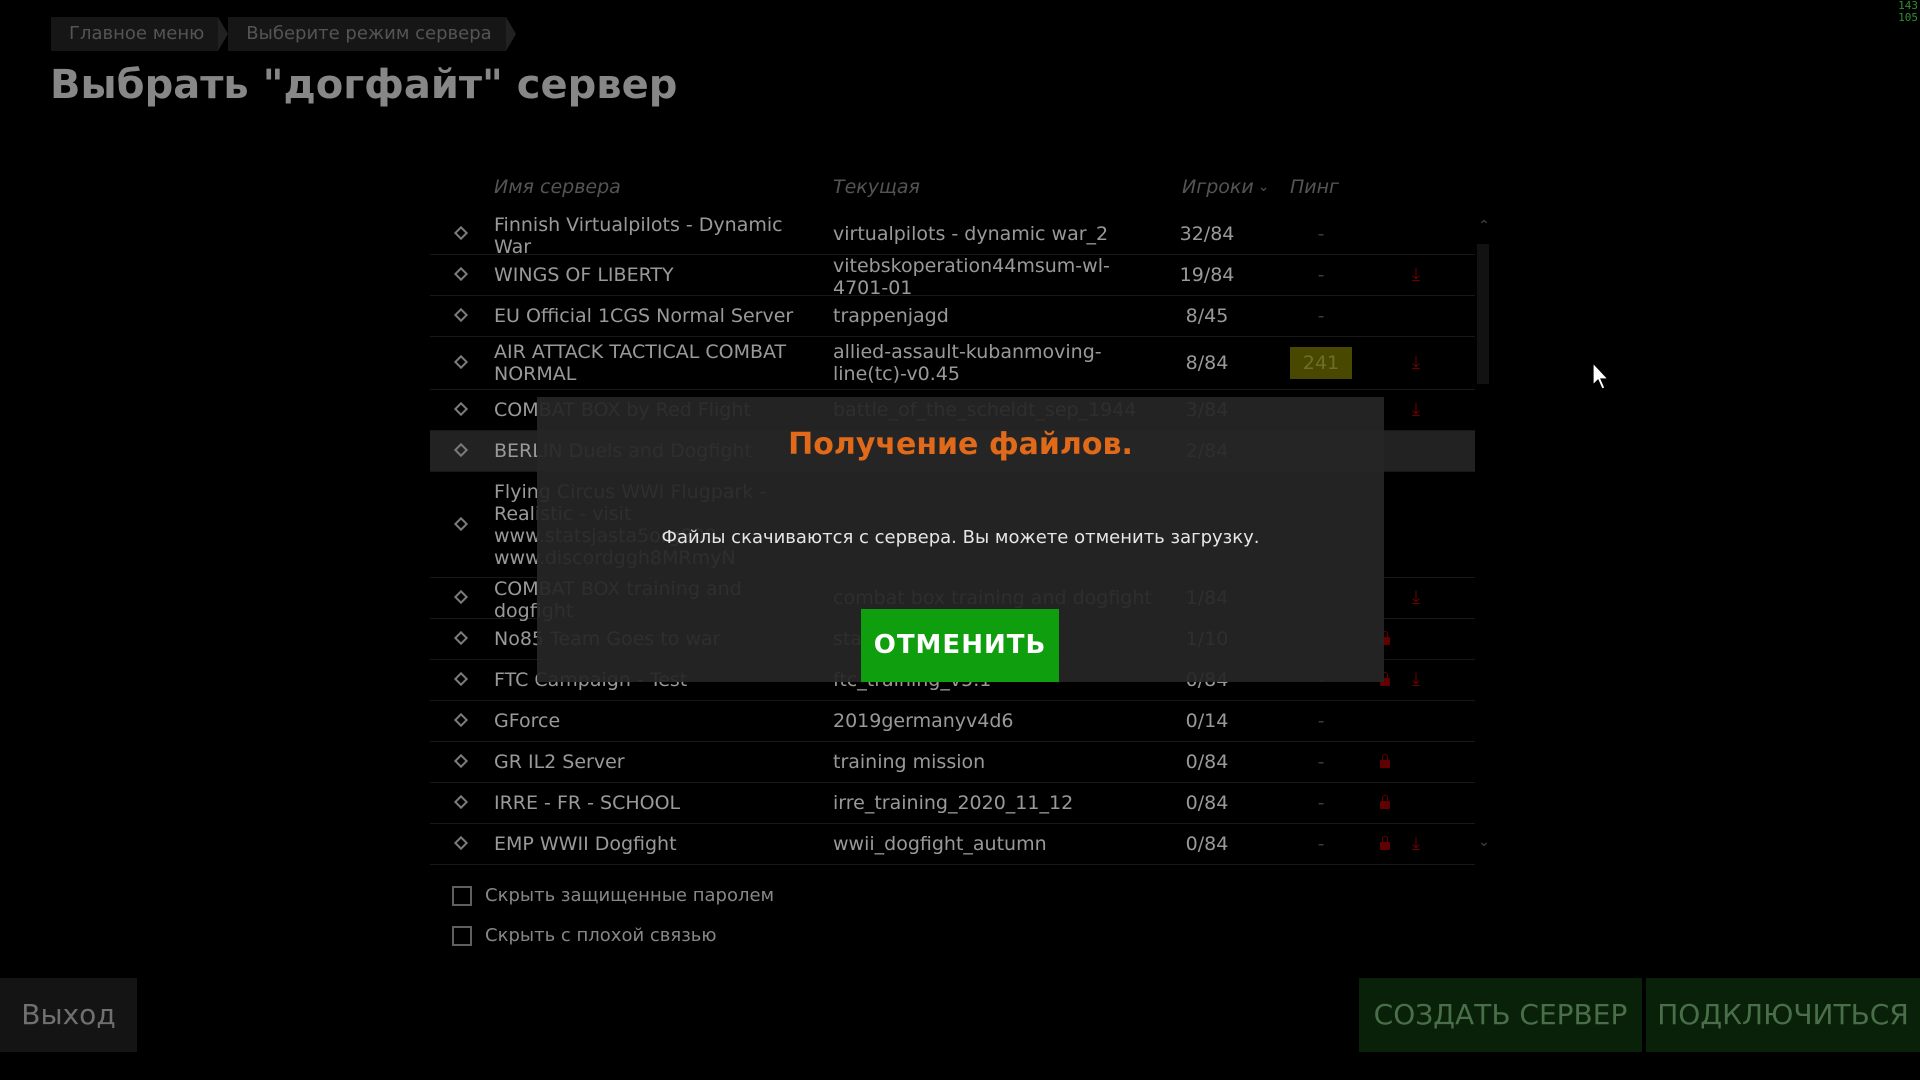 The width and height of the screenshot is (1920, 1080). I want to click on cancel-button: ОТМЕНИТЬ, so click(960, 645).